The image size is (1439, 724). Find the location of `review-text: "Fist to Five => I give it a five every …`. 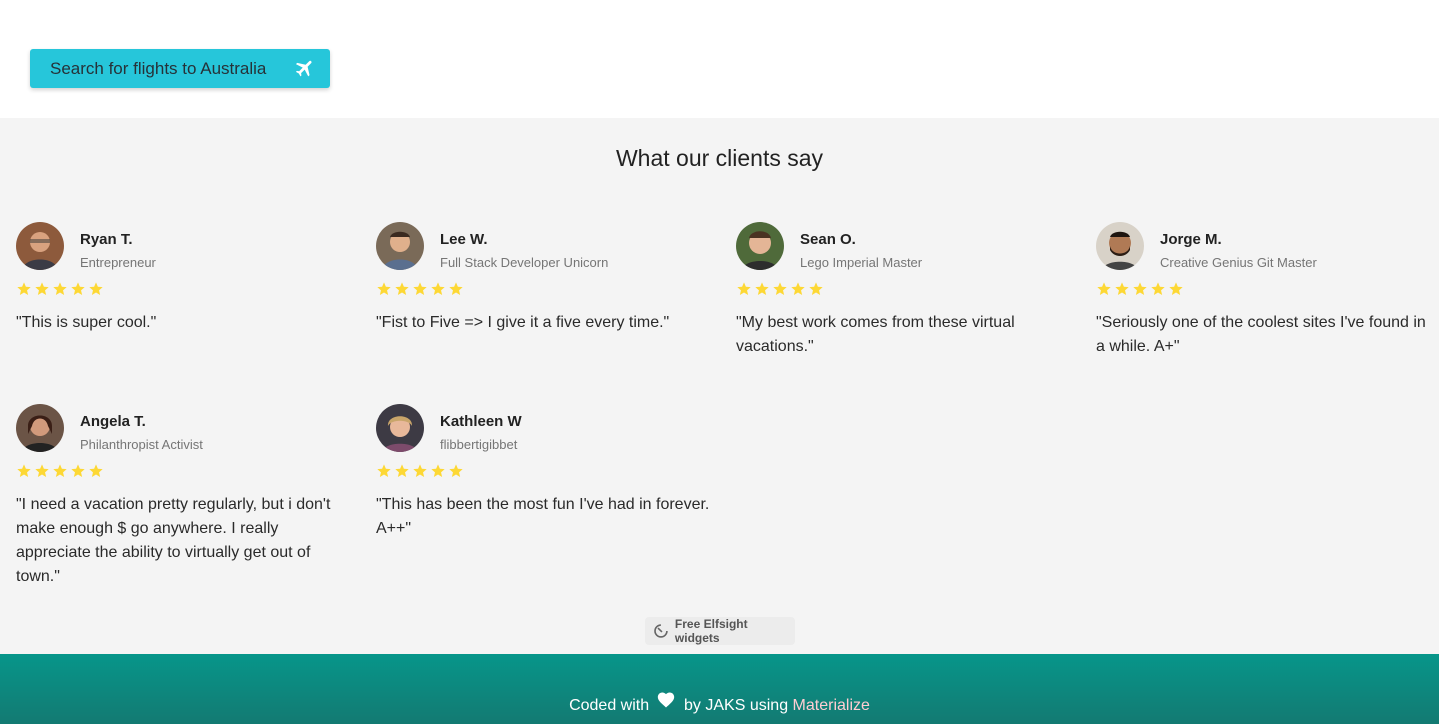

review-text: "Fist to Five => I give it a five every … is located at coordinates (523, 322).